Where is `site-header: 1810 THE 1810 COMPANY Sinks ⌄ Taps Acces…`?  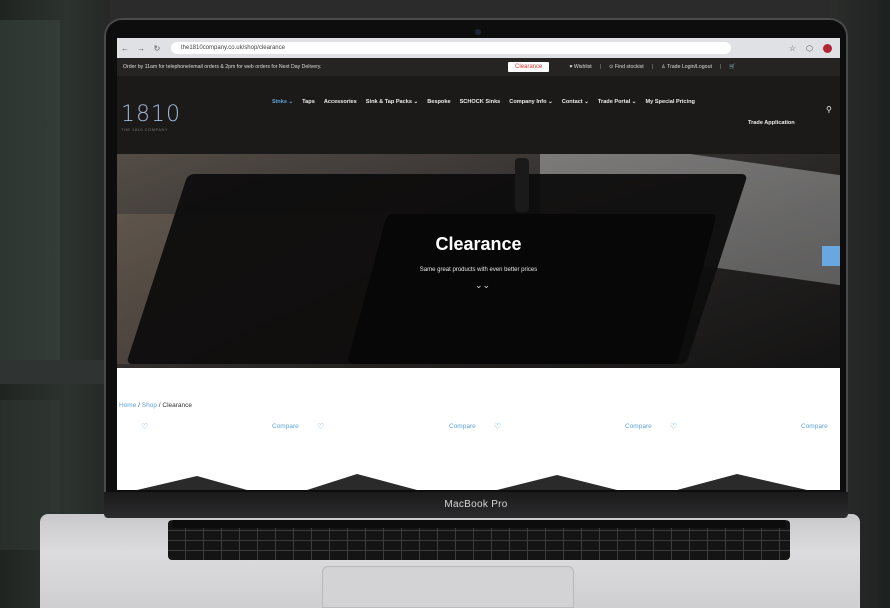 site-header: 1810 THE 1810 COMPANY Sinks ⌄ Taps Acces… is located at coordinates (478, 115).